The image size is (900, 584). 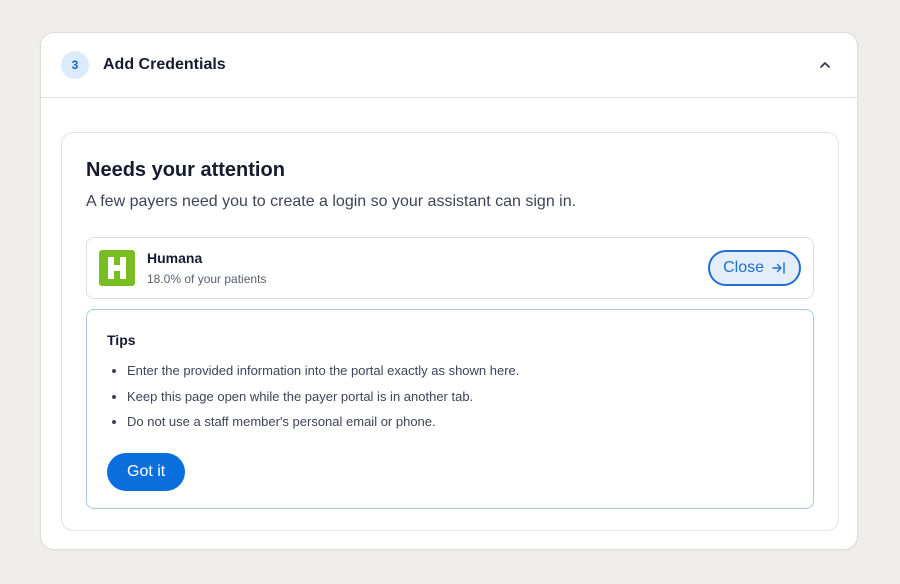 What do you see at coordinates (146, 471) in the screenshot?
I see `got-it-button: Got it` at bounding box center [146, 471].